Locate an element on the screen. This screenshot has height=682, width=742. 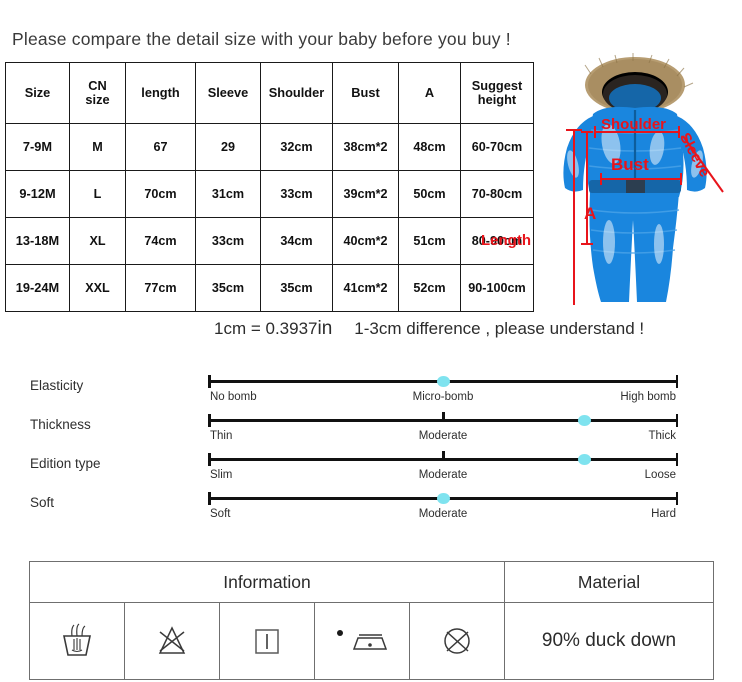
cell-sleeve: 31cm is located at coordinates (228, 194).